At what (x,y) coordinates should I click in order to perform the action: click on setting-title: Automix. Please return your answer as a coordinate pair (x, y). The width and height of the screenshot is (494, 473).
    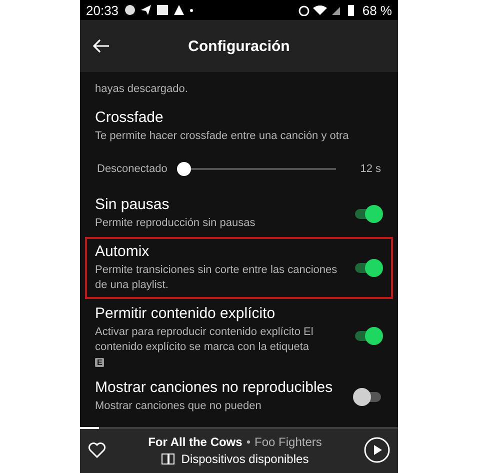
    Looking at the image, I should click on (122, 251).